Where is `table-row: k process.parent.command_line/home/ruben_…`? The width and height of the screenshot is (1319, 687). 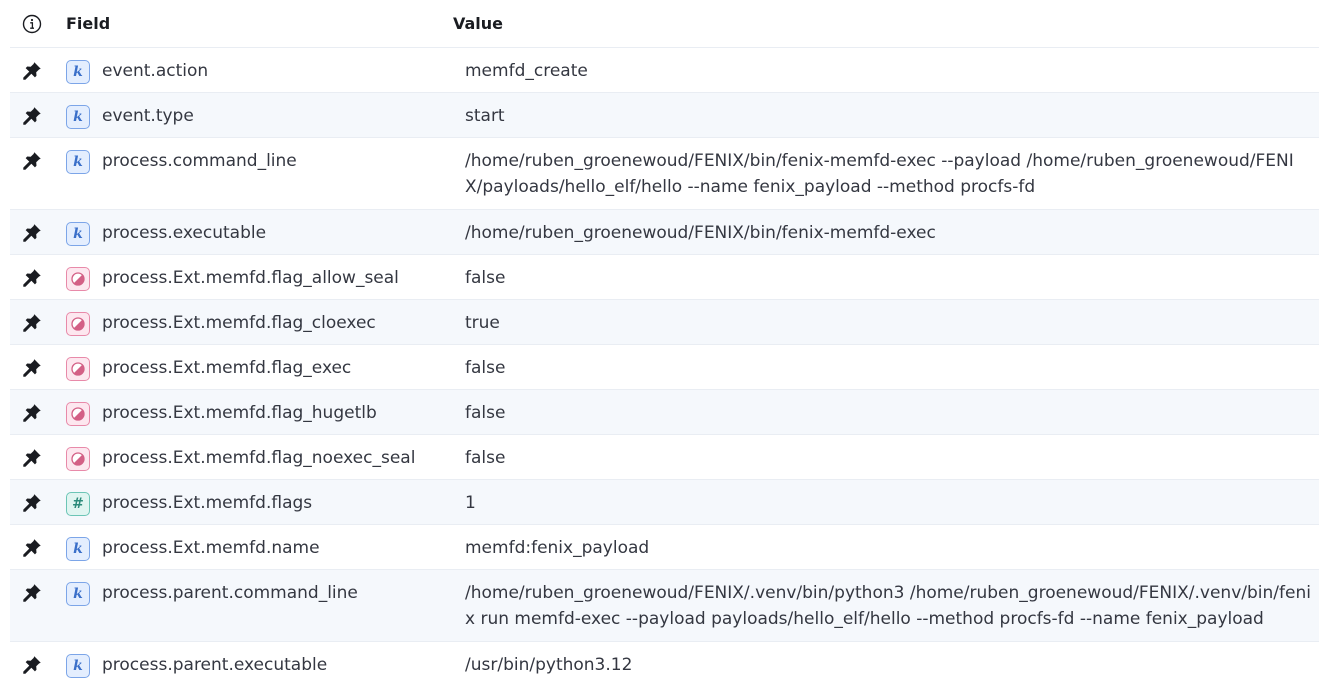 table-row: k process.parent.command_line/home/ruben_… is located at coordinates (664, 606).